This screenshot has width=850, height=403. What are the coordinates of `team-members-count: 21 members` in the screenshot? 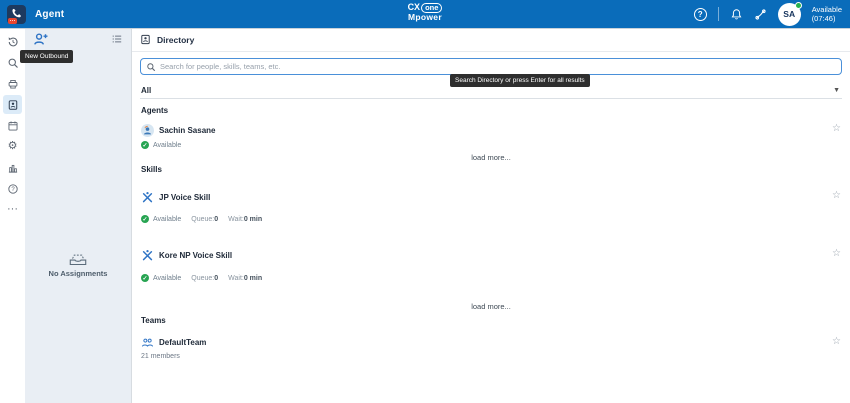 It's located at (160, 356).